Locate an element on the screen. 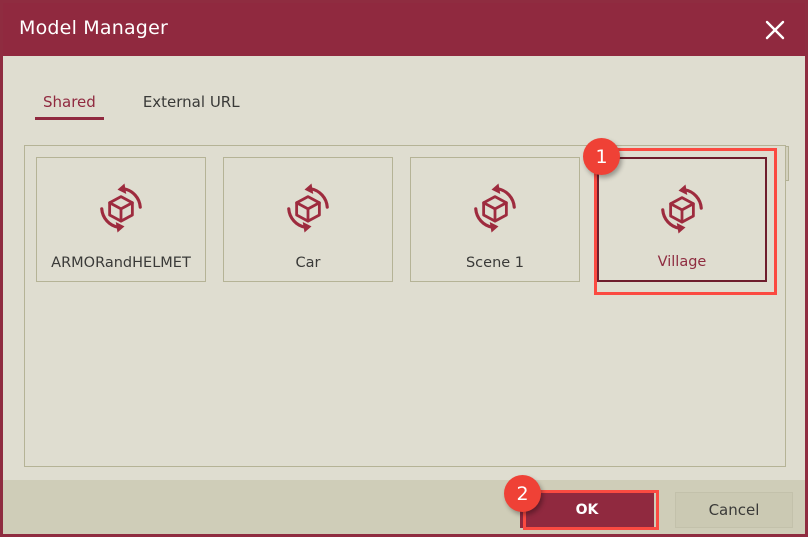 The image size is (808, 537). tab-shared: Shared is located at coordinates (69, 106).